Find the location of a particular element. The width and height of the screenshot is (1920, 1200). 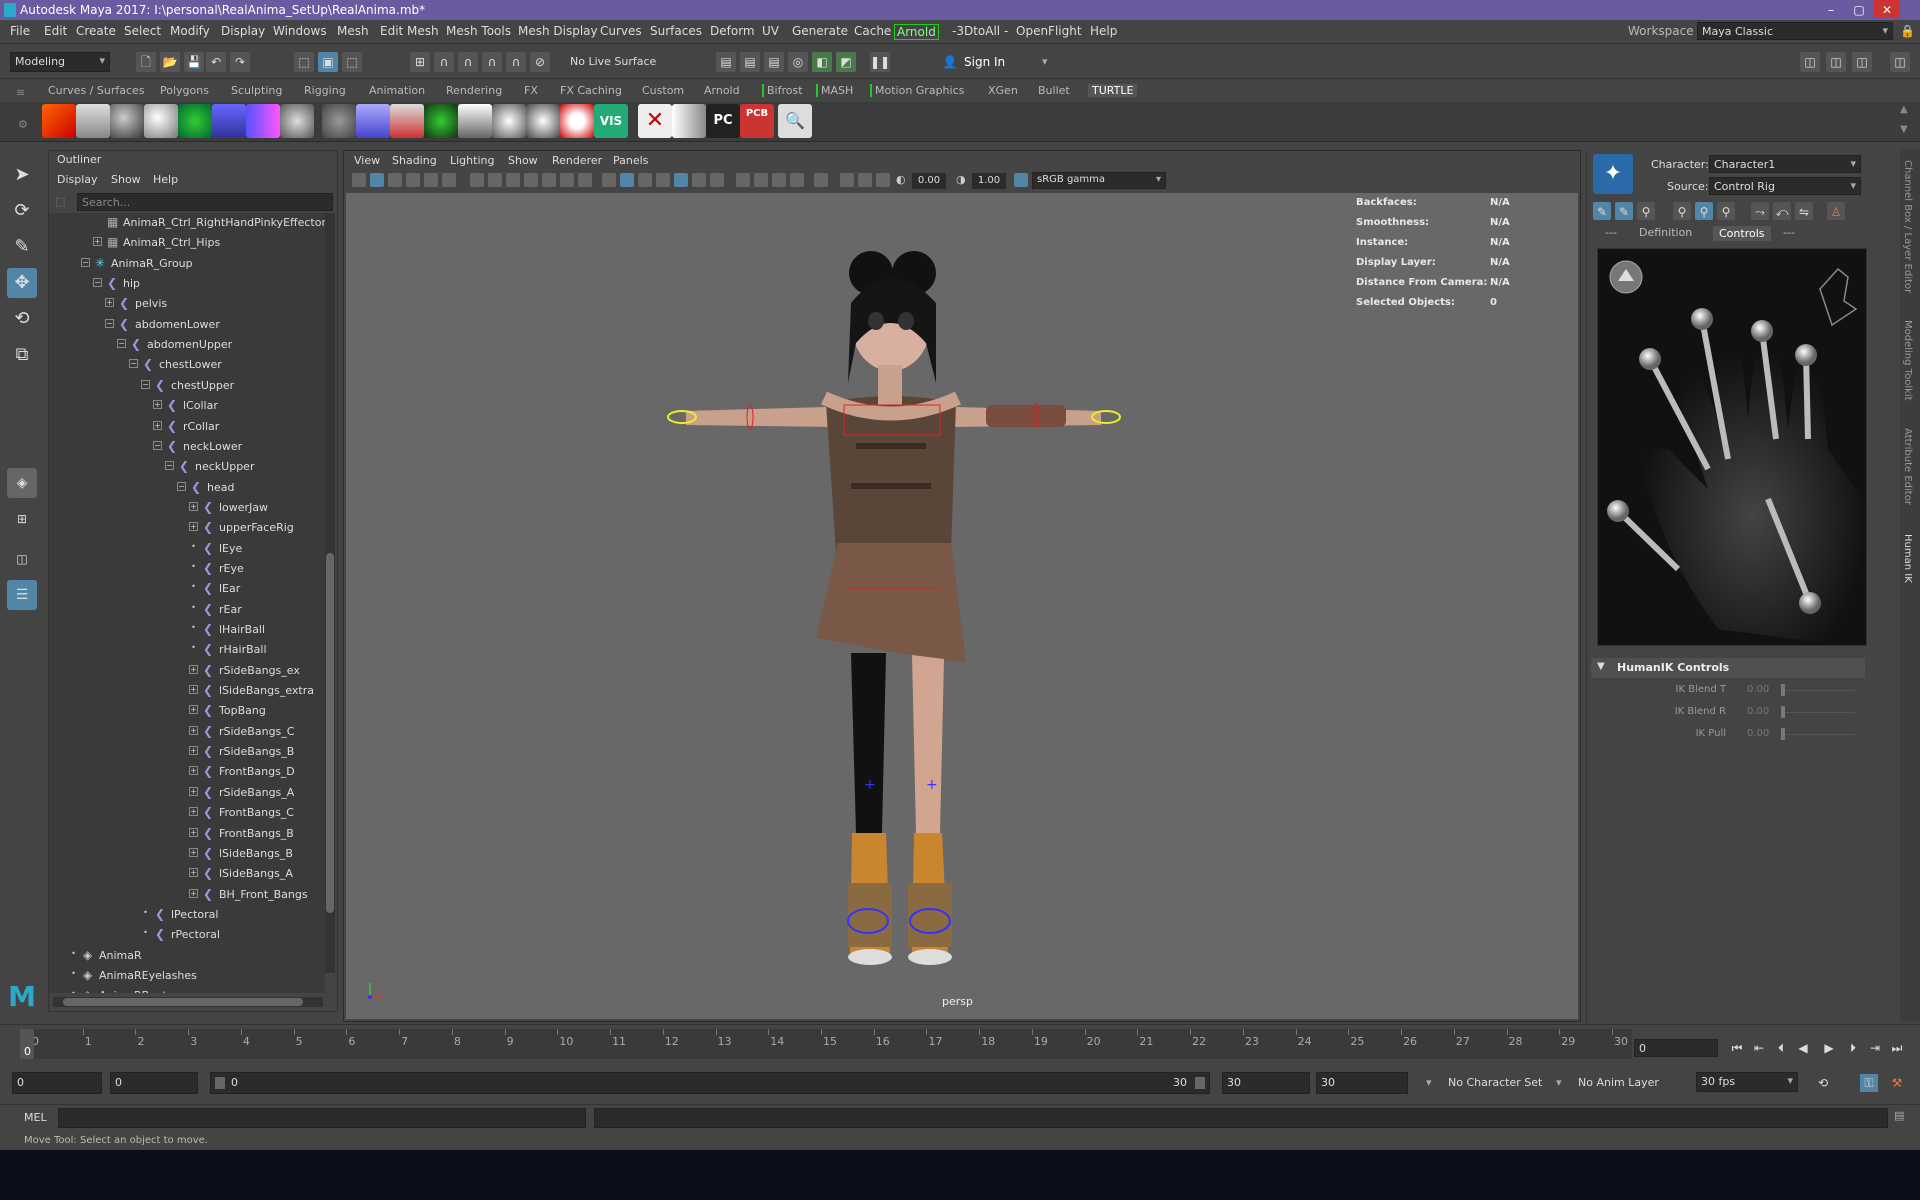

smooth-shade-icon is located at coordinates (627, 180).